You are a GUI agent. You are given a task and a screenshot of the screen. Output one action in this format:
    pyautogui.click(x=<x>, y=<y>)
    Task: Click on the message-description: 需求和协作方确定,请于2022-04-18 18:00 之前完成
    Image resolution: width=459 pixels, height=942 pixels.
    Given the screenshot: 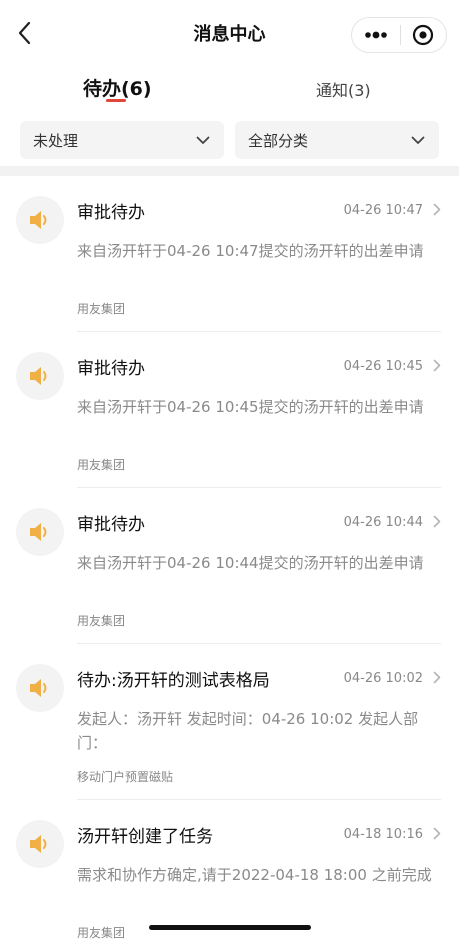 What is the action you would take?
    pyautogui.click(x=254, y=875)
    